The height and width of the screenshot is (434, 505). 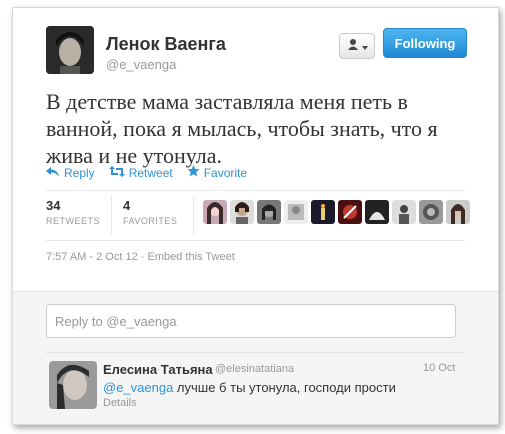 What do you see at coordinates (254, 369) in the screenshot?
I see `reply-author-handle: @elesinatatiana` at bounding box center [254, 369].